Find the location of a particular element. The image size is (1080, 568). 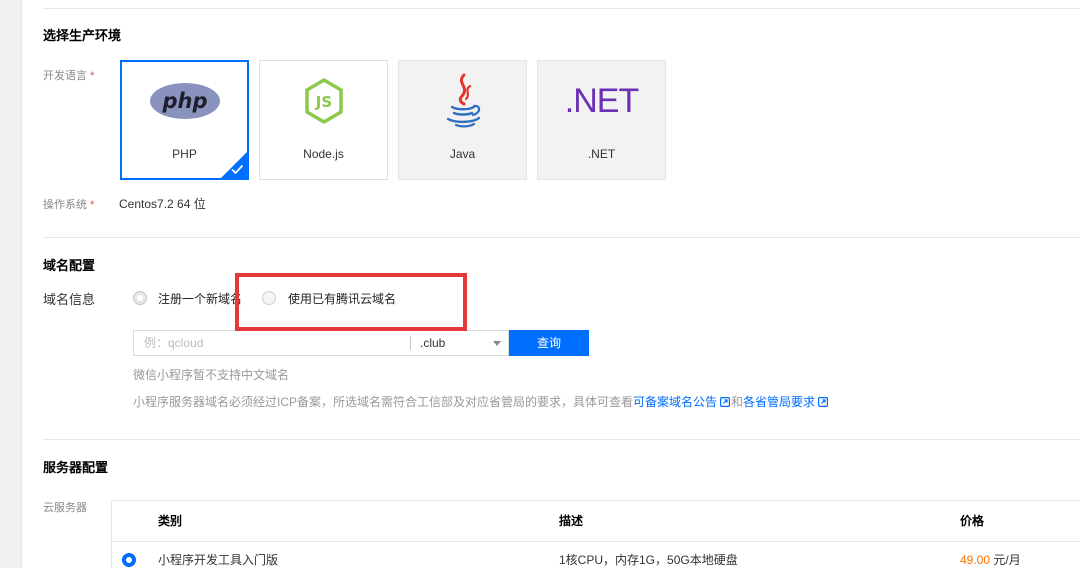

domain-name-input is located at coordinates (272, 343).